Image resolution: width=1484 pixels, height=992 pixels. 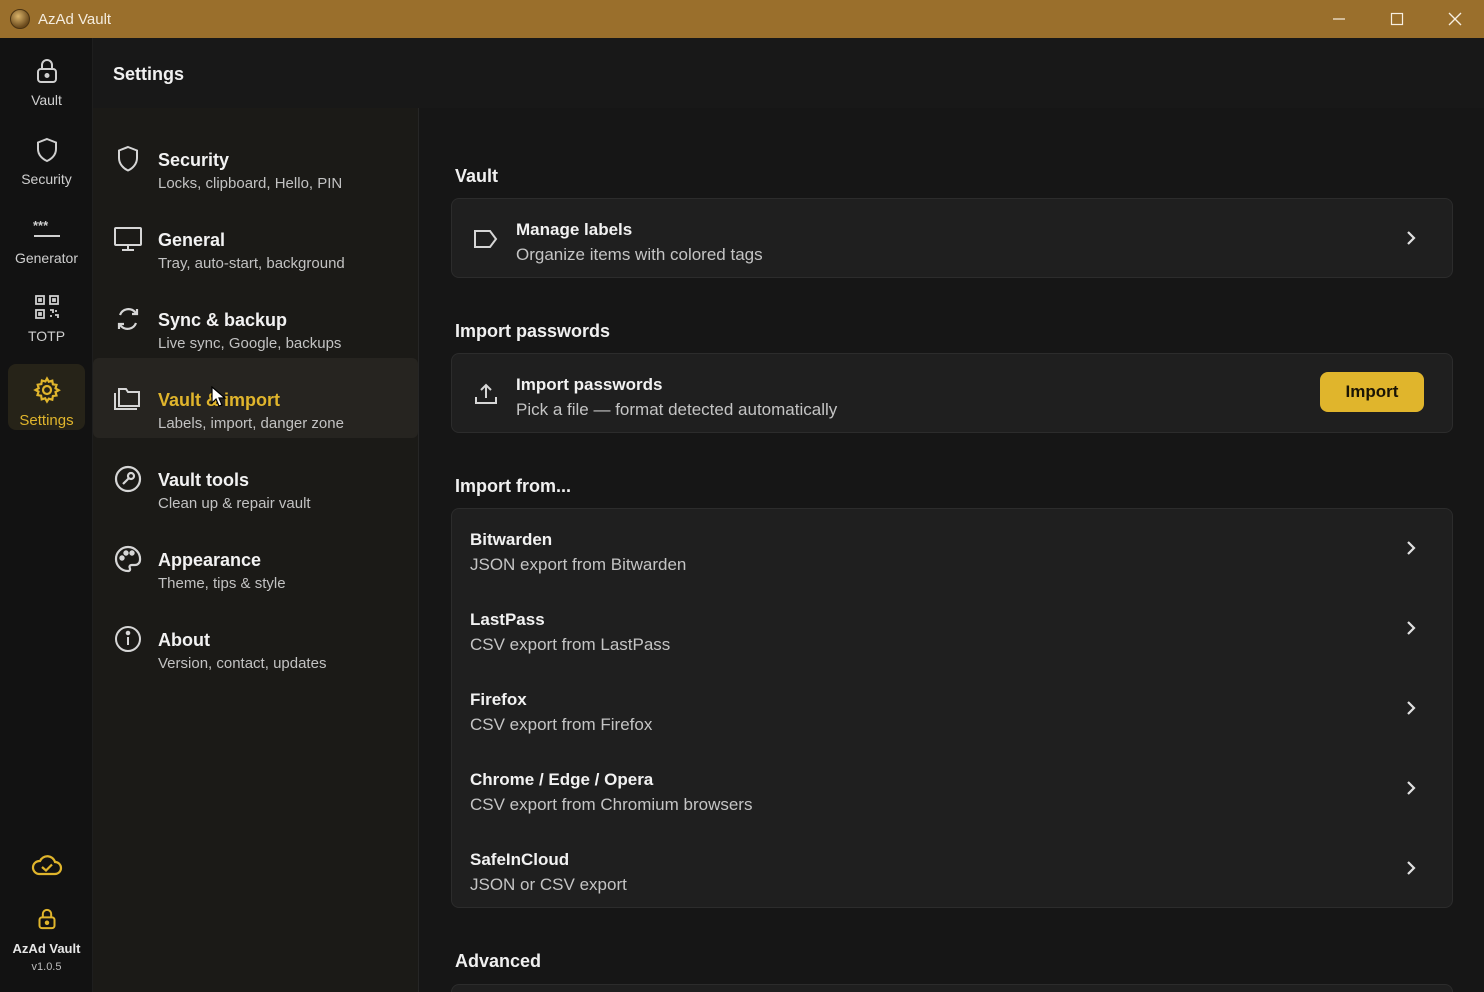 I want to click on row-subtitle: CSV export from LastPass, so click(x=570, y=644).